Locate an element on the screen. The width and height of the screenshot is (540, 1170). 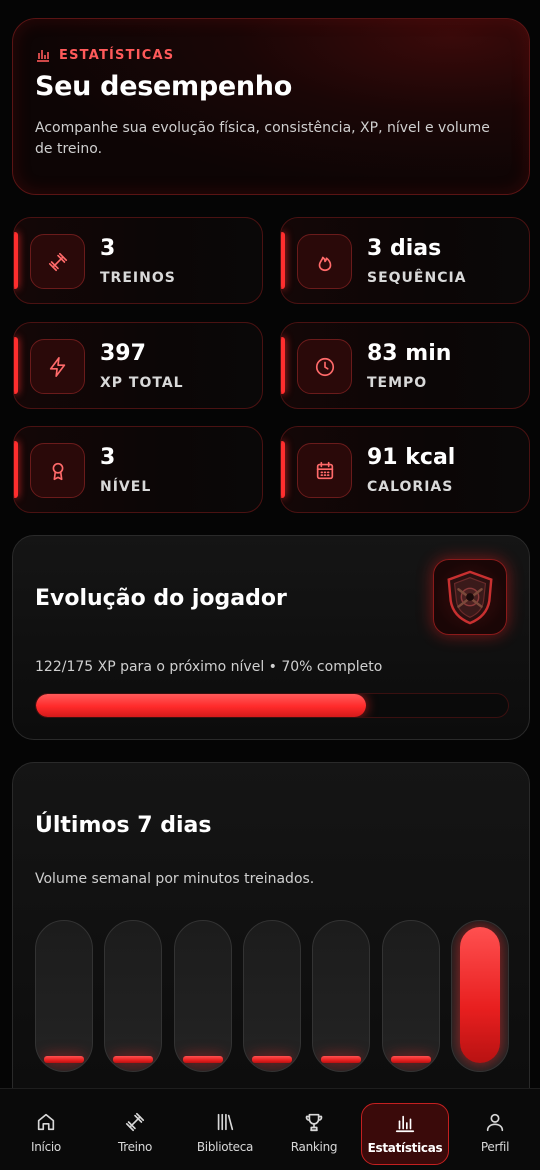
nav-label: Ranking is located at coordinates (314, 1147).